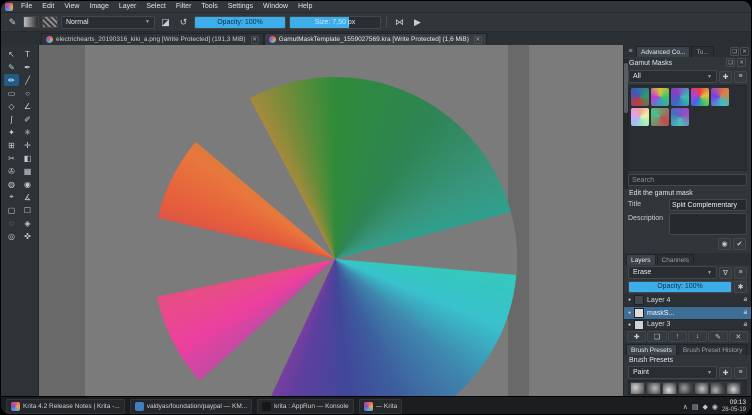 This screenshot has width=752, height=415. I want to click on wrap-around-icon: ▶, so click(417, 22).